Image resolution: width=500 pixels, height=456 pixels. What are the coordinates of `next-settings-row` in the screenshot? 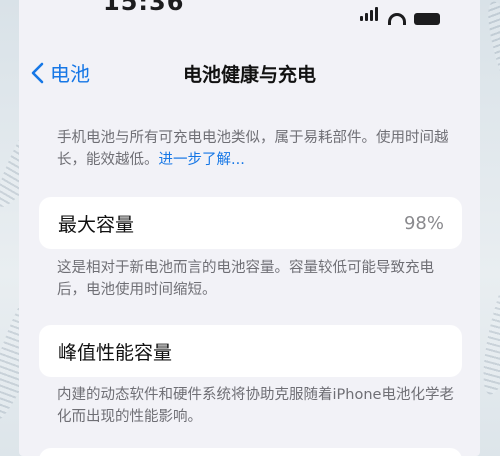 It's located at (250, 452).